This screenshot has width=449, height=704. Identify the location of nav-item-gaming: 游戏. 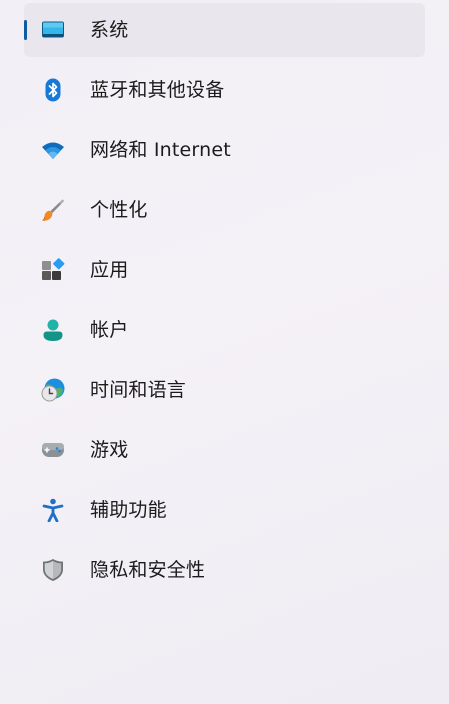
(224, 450).